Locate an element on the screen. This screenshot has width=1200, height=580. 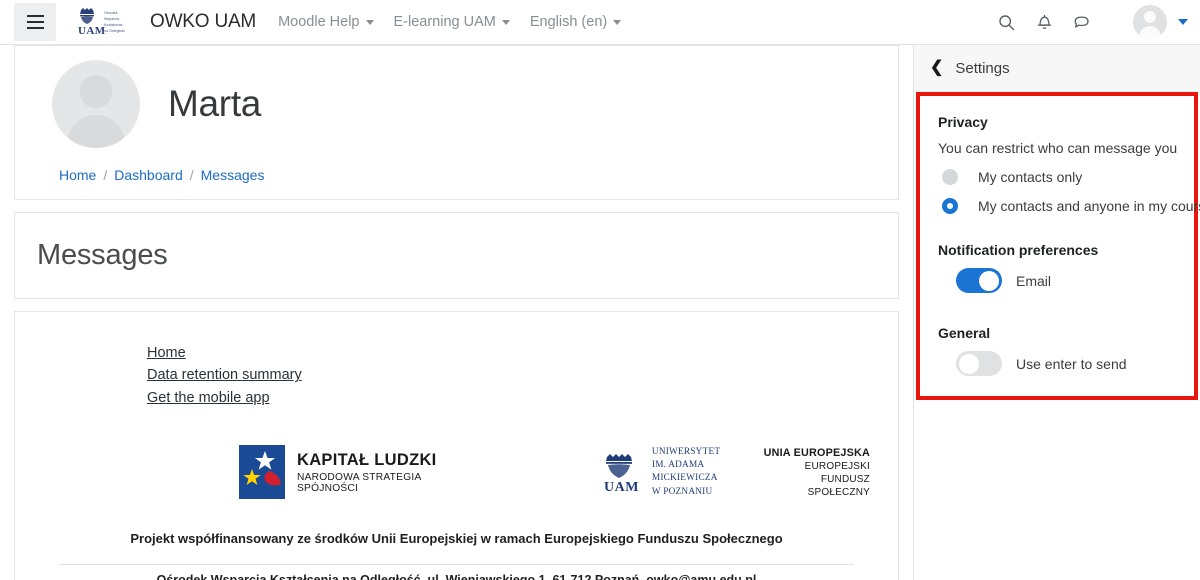
privacy-option-my-contacts-only: My contacts only is located at coordinates (1057, 177).